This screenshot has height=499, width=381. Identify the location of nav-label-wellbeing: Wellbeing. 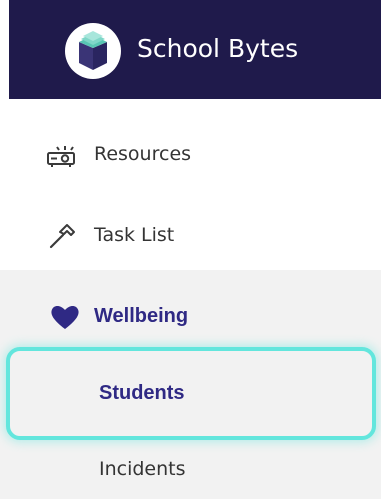
(141, 316).